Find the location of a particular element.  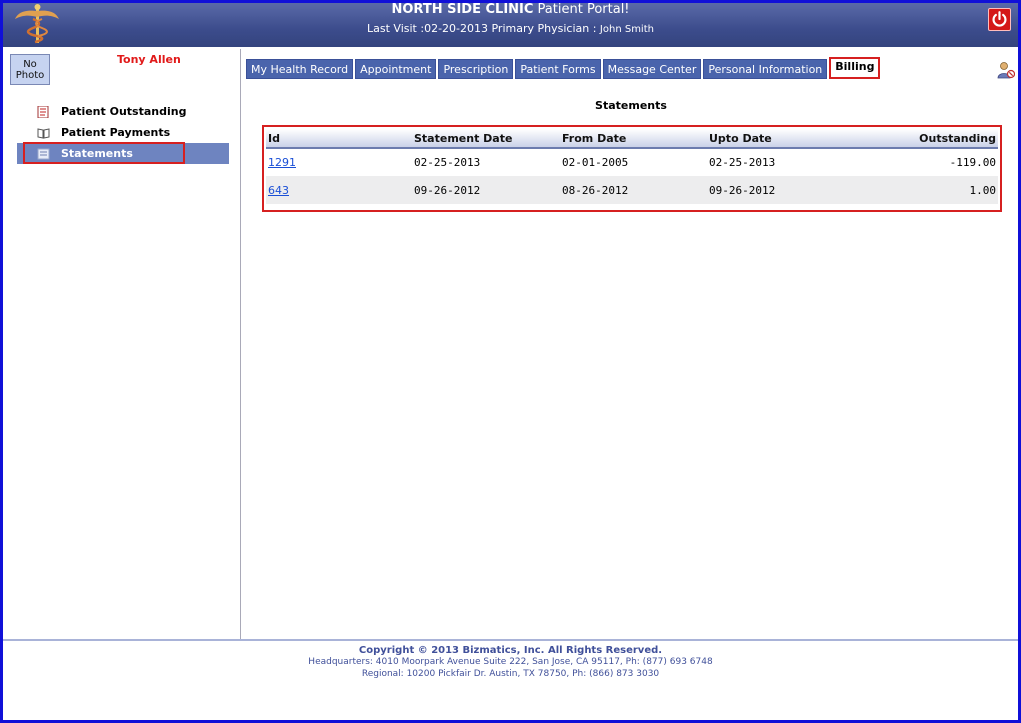

col-header-statement-date: Statement Date is located at coordinates (486, 139).